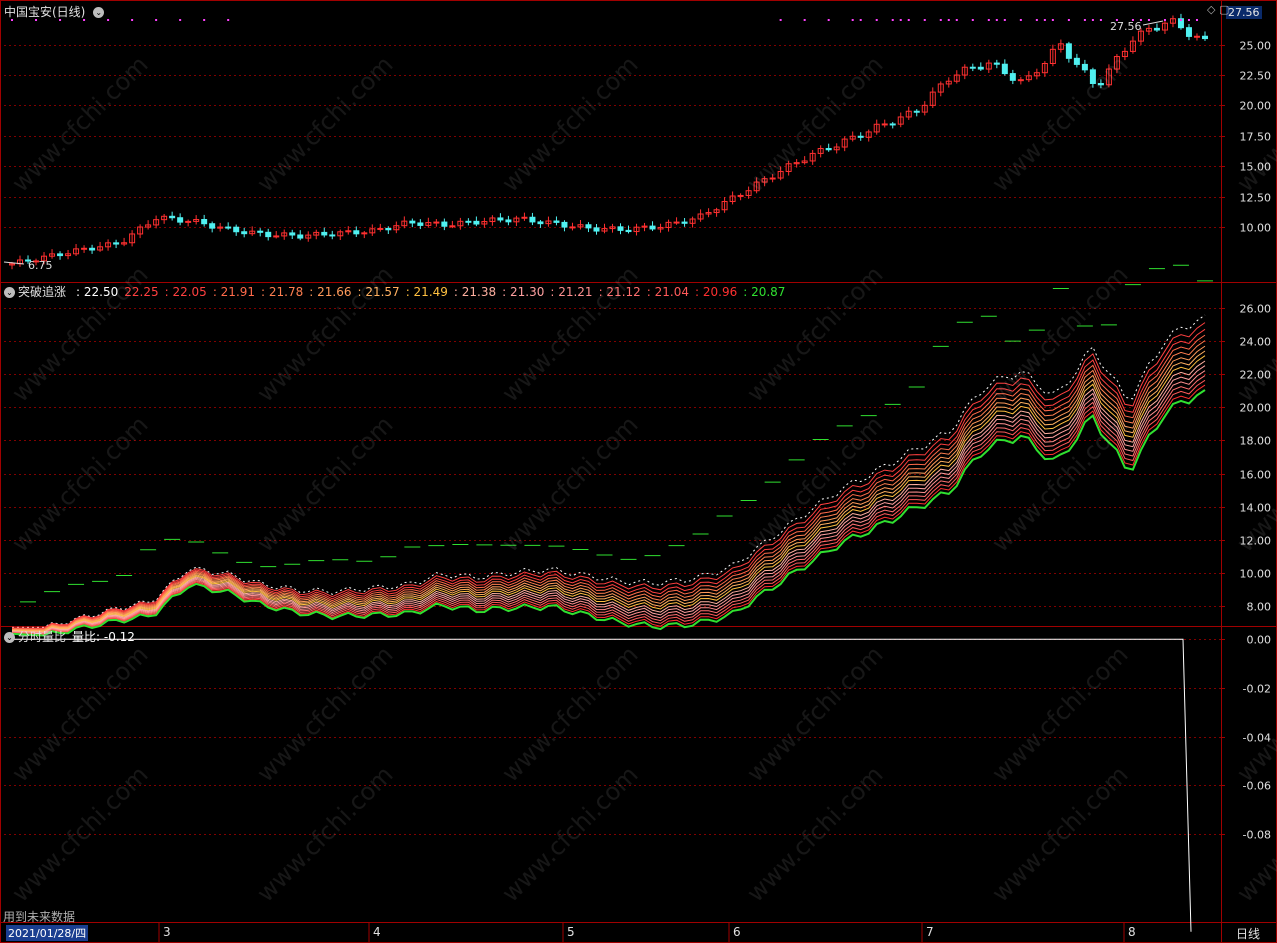  Describe the element at coordinates (1256, 574) in the screenshot. I see `indicator-tick-label: 10.00` at that location.